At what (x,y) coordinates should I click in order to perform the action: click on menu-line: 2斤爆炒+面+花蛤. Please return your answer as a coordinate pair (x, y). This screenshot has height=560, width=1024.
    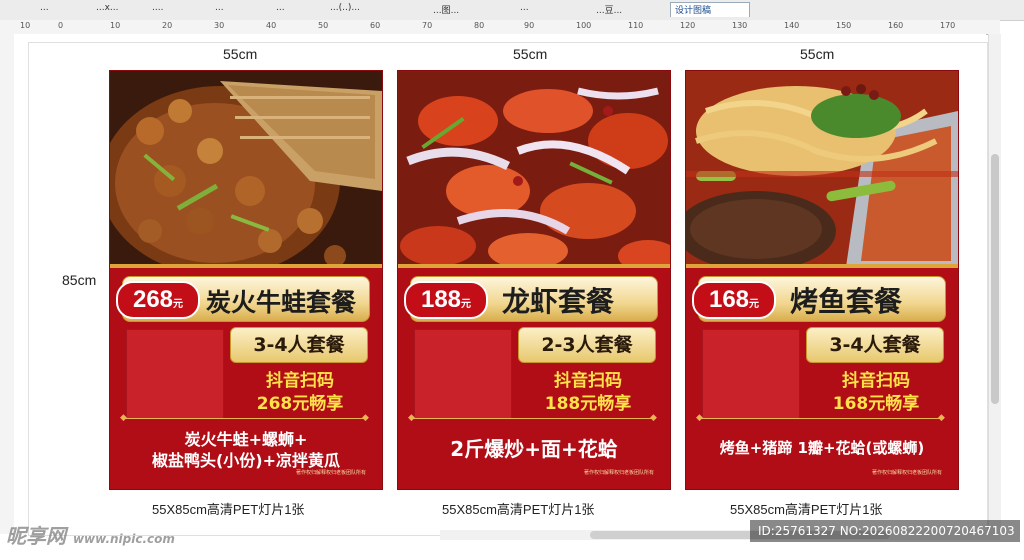
    Looking at the image, I should click on (534, 449).